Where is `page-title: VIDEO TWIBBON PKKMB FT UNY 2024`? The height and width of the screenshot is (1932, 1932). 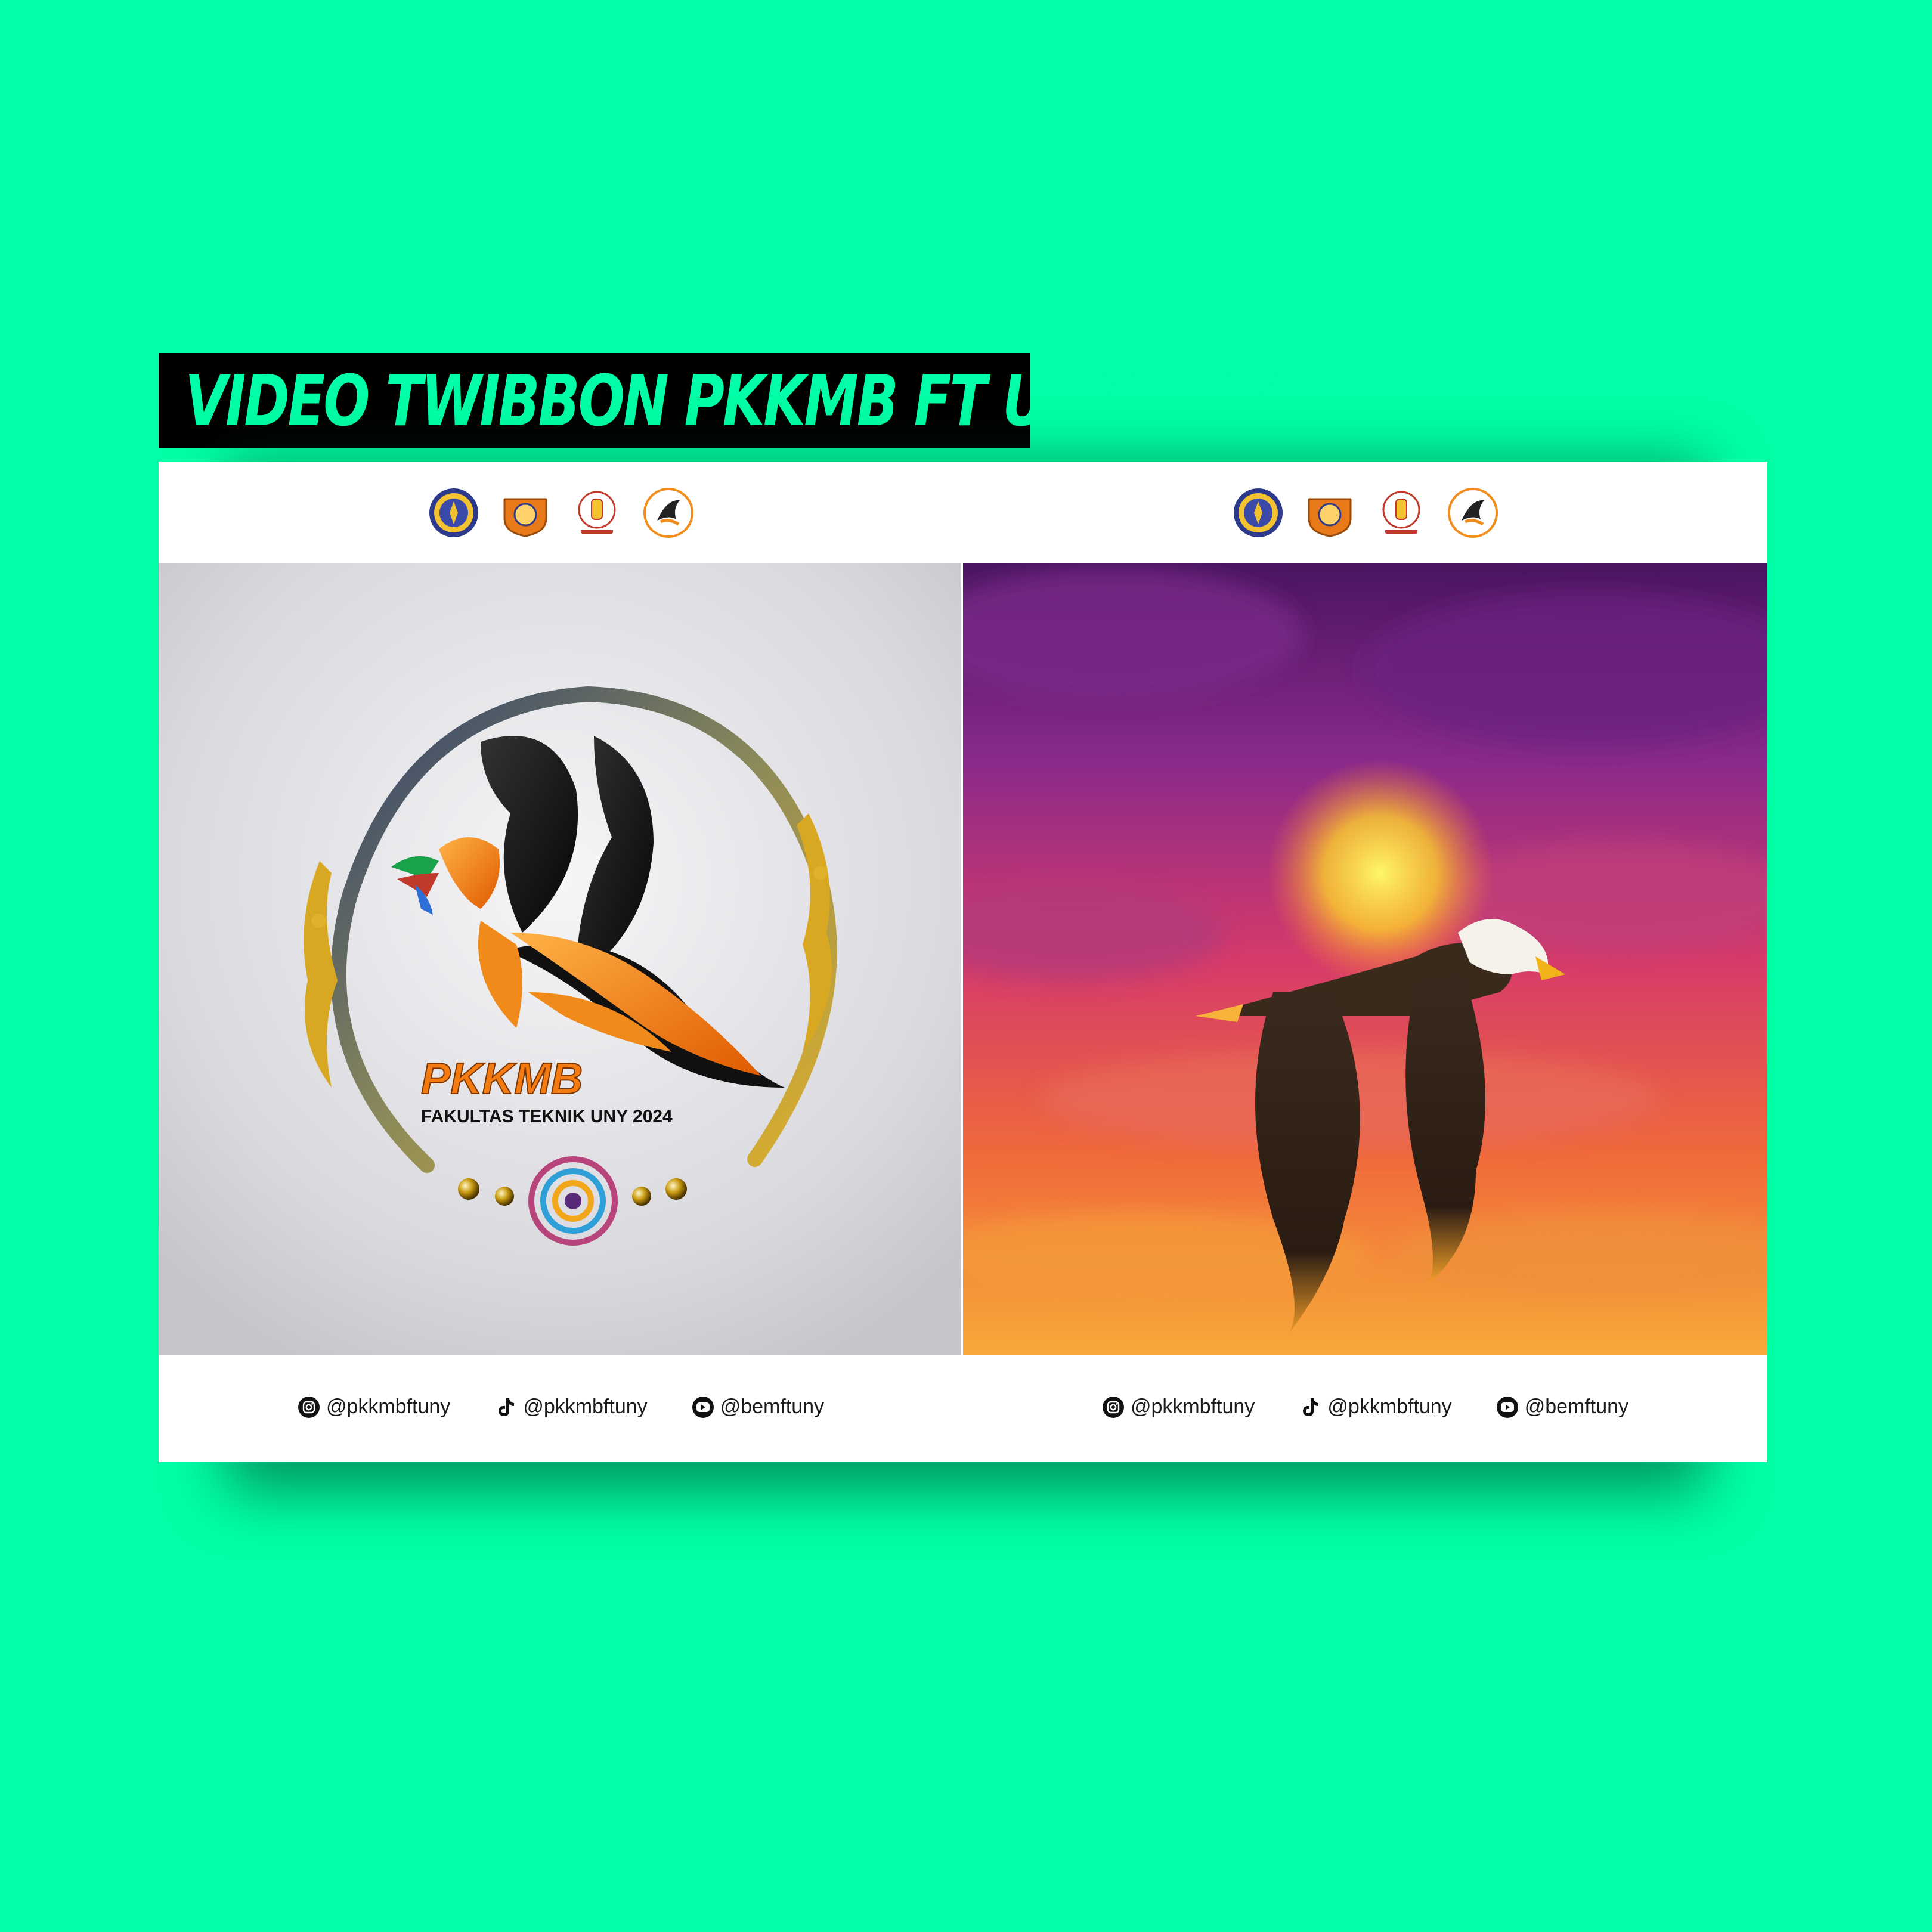 page-title: VIDEO TWIBBON PKKMB FT UNY 2024 is located at coordinates (738, 401).